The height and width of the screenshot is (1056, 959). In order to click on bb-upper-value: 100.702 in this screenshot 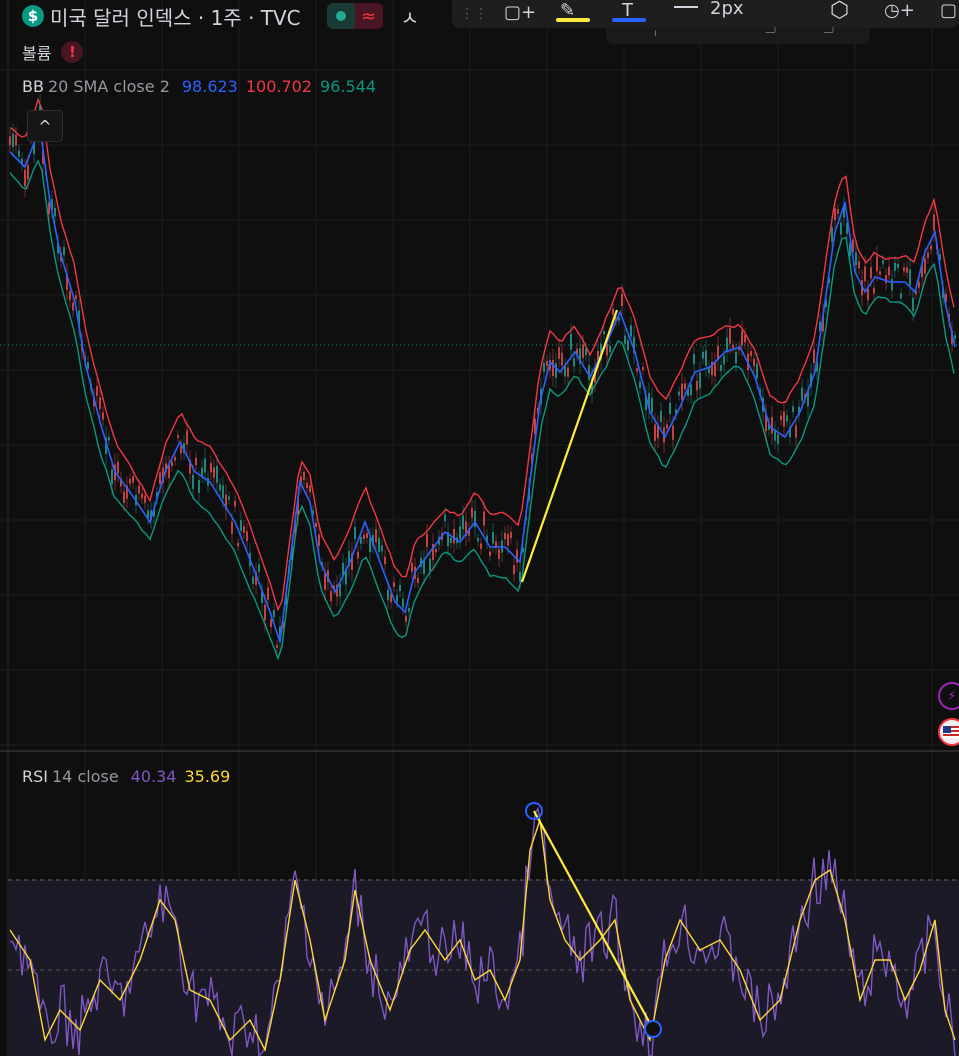, I will do `click(279, 86)`.